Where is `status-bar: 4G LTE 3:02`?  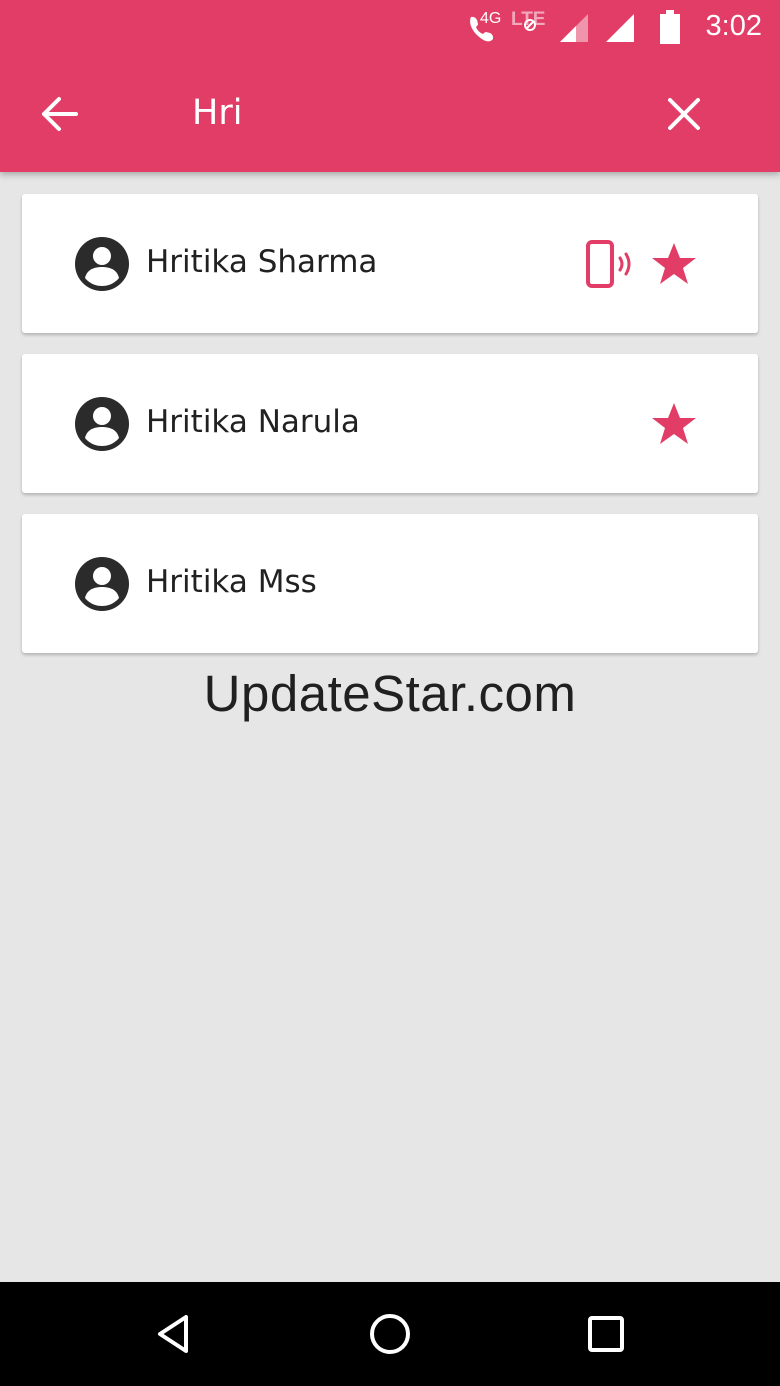 status-bar: 4G LTE 3:02 is located at coordinates (390, 27).